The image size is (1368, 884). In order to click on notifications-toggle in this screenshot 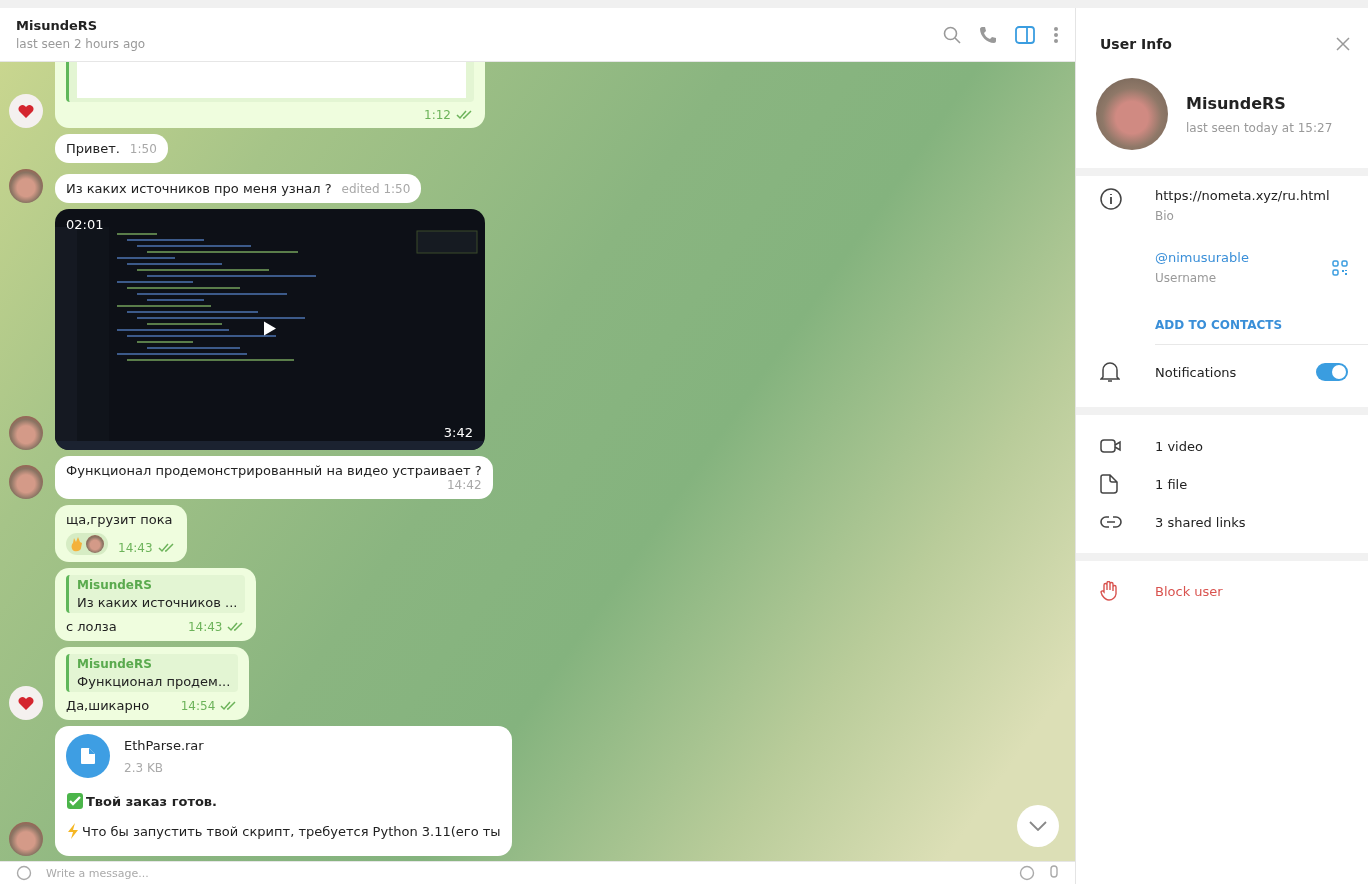, I will do `click(1332, 372)`.